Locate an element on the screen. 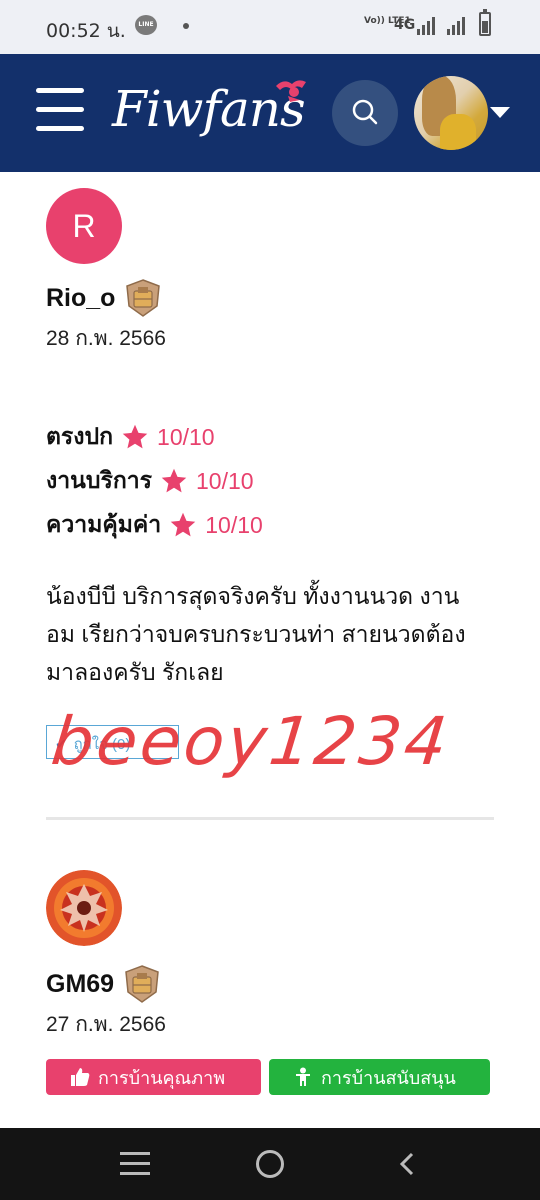 The height and width of the screenshot is (1200, 540). rating-label: ความคุ้มค่า is located at coordinates (104, 524).